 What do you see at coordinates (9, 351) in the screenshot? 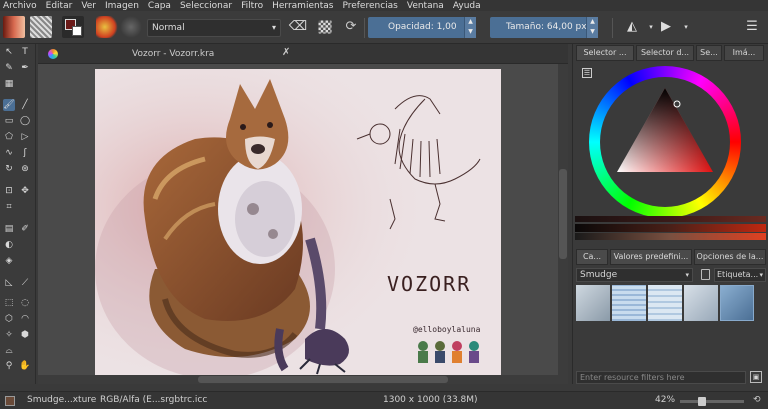
I see `bezier-select-tool-icon: ⌓` at bounding box center [9, 351].